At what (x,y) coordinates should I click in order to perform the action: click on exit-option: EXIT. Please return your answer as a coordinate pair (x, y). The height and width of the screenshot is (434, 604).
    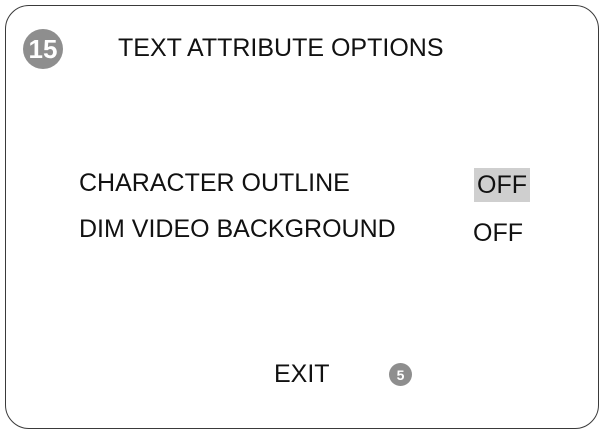
    Looking at the image, I should click on (302, 374).